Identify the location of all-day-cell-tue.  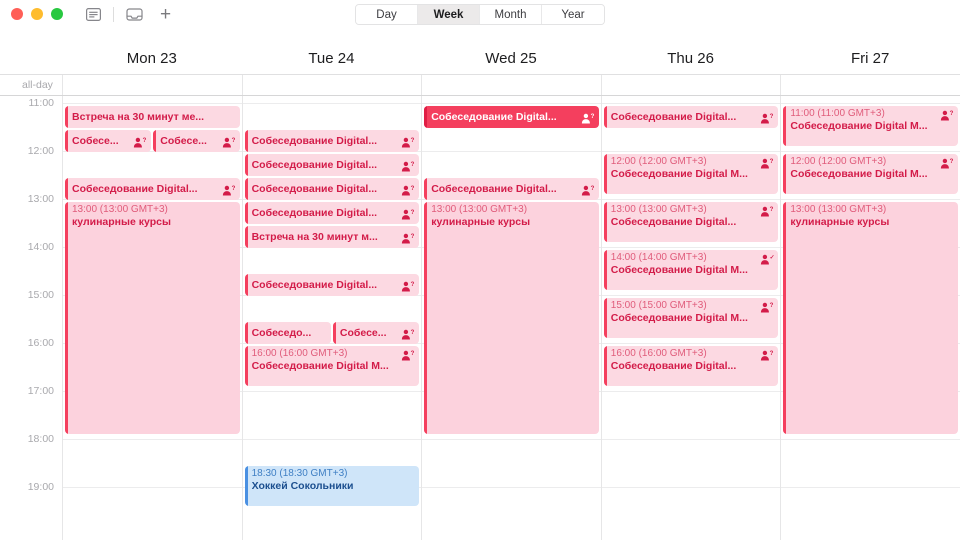
(331, 85).